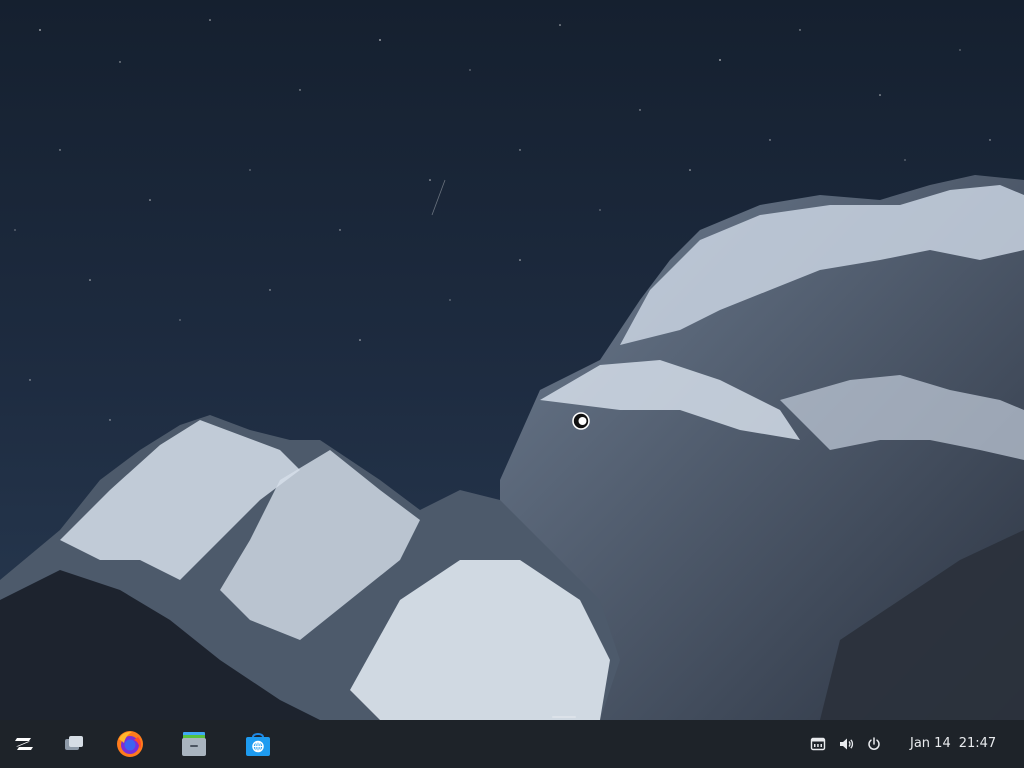  Describe the element at coordinates (512, 744) in the screenshot. I see `taskbar: Jan 14 21:47` at that location.